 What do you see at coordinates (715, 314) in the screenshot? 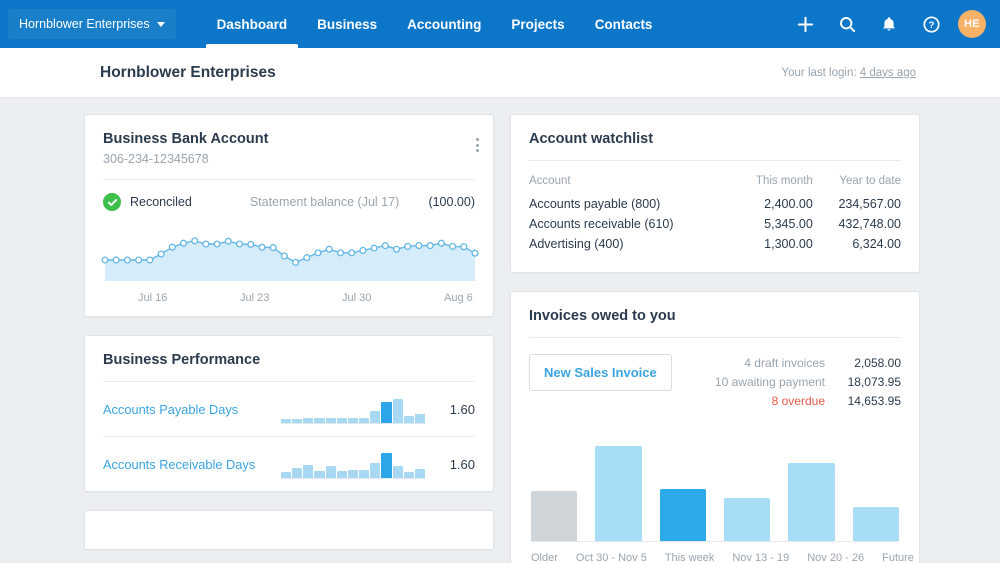
I see `invoices-card-header: Invoices owed to you` at bounding box center [715, 314].